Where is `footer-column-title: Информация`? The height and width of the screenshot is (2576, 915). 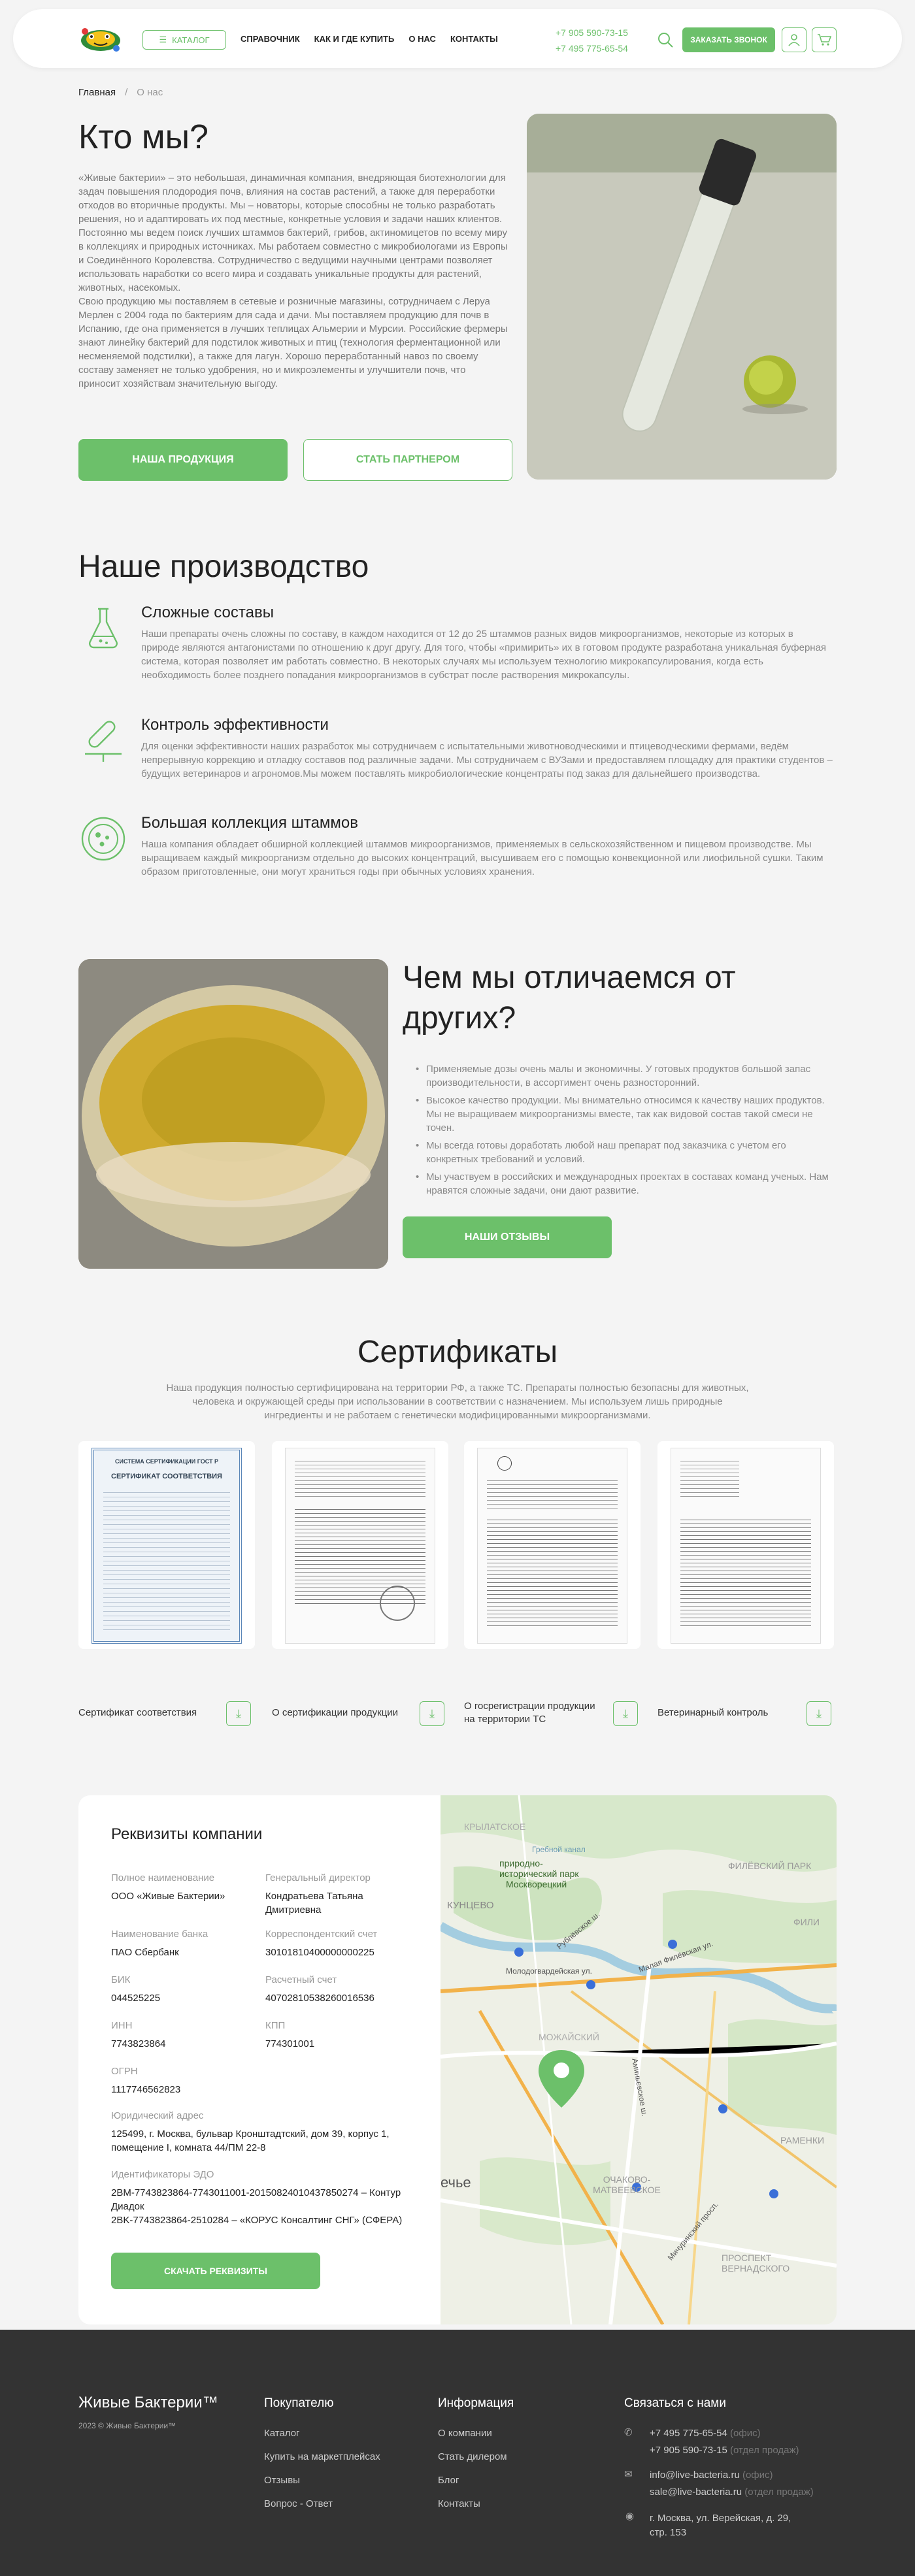
footer-column-title: Информация is located at coordinates (476, 2403).